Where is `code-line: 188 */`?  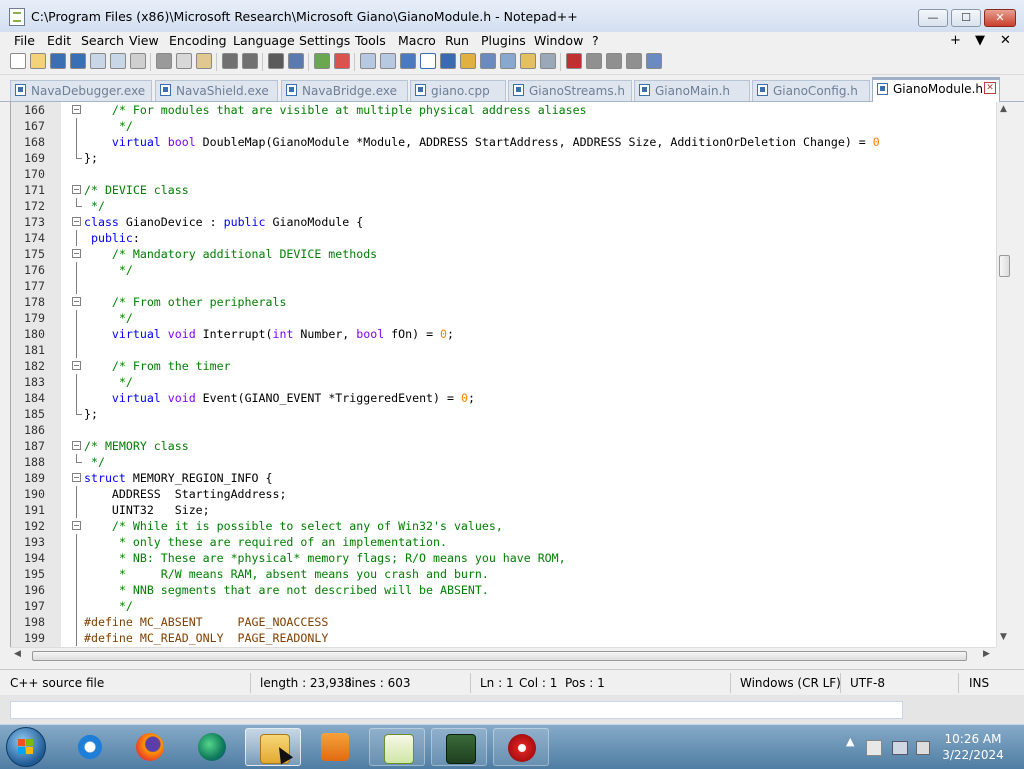 code-line: 188 */ is located at coordinates (504, 462).